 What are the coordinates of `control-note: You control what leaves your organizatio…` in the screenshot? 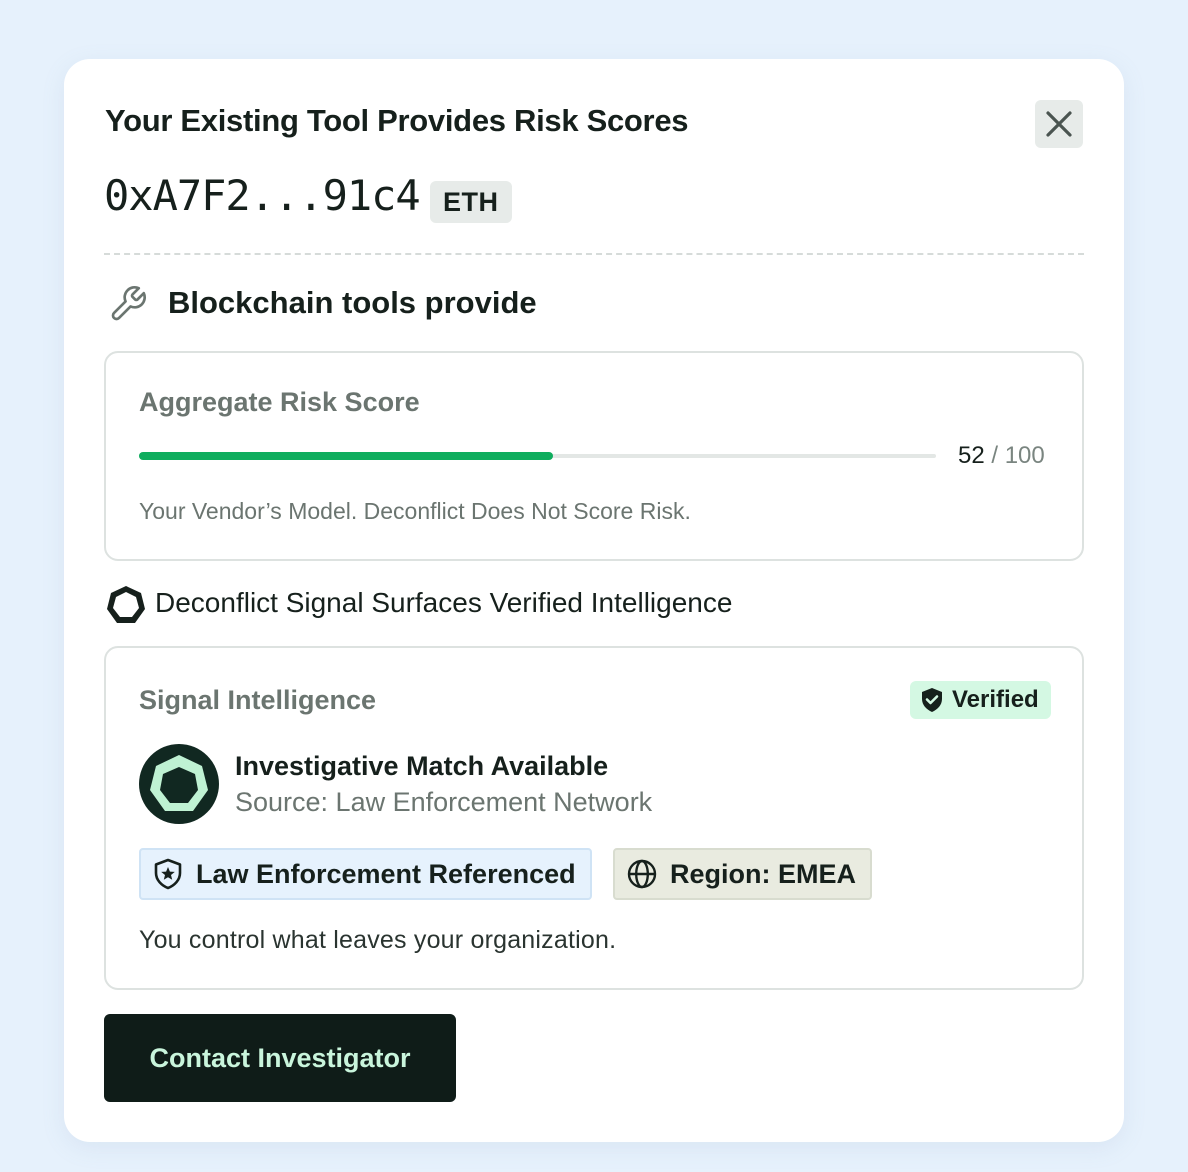 It's located at (378, 940).